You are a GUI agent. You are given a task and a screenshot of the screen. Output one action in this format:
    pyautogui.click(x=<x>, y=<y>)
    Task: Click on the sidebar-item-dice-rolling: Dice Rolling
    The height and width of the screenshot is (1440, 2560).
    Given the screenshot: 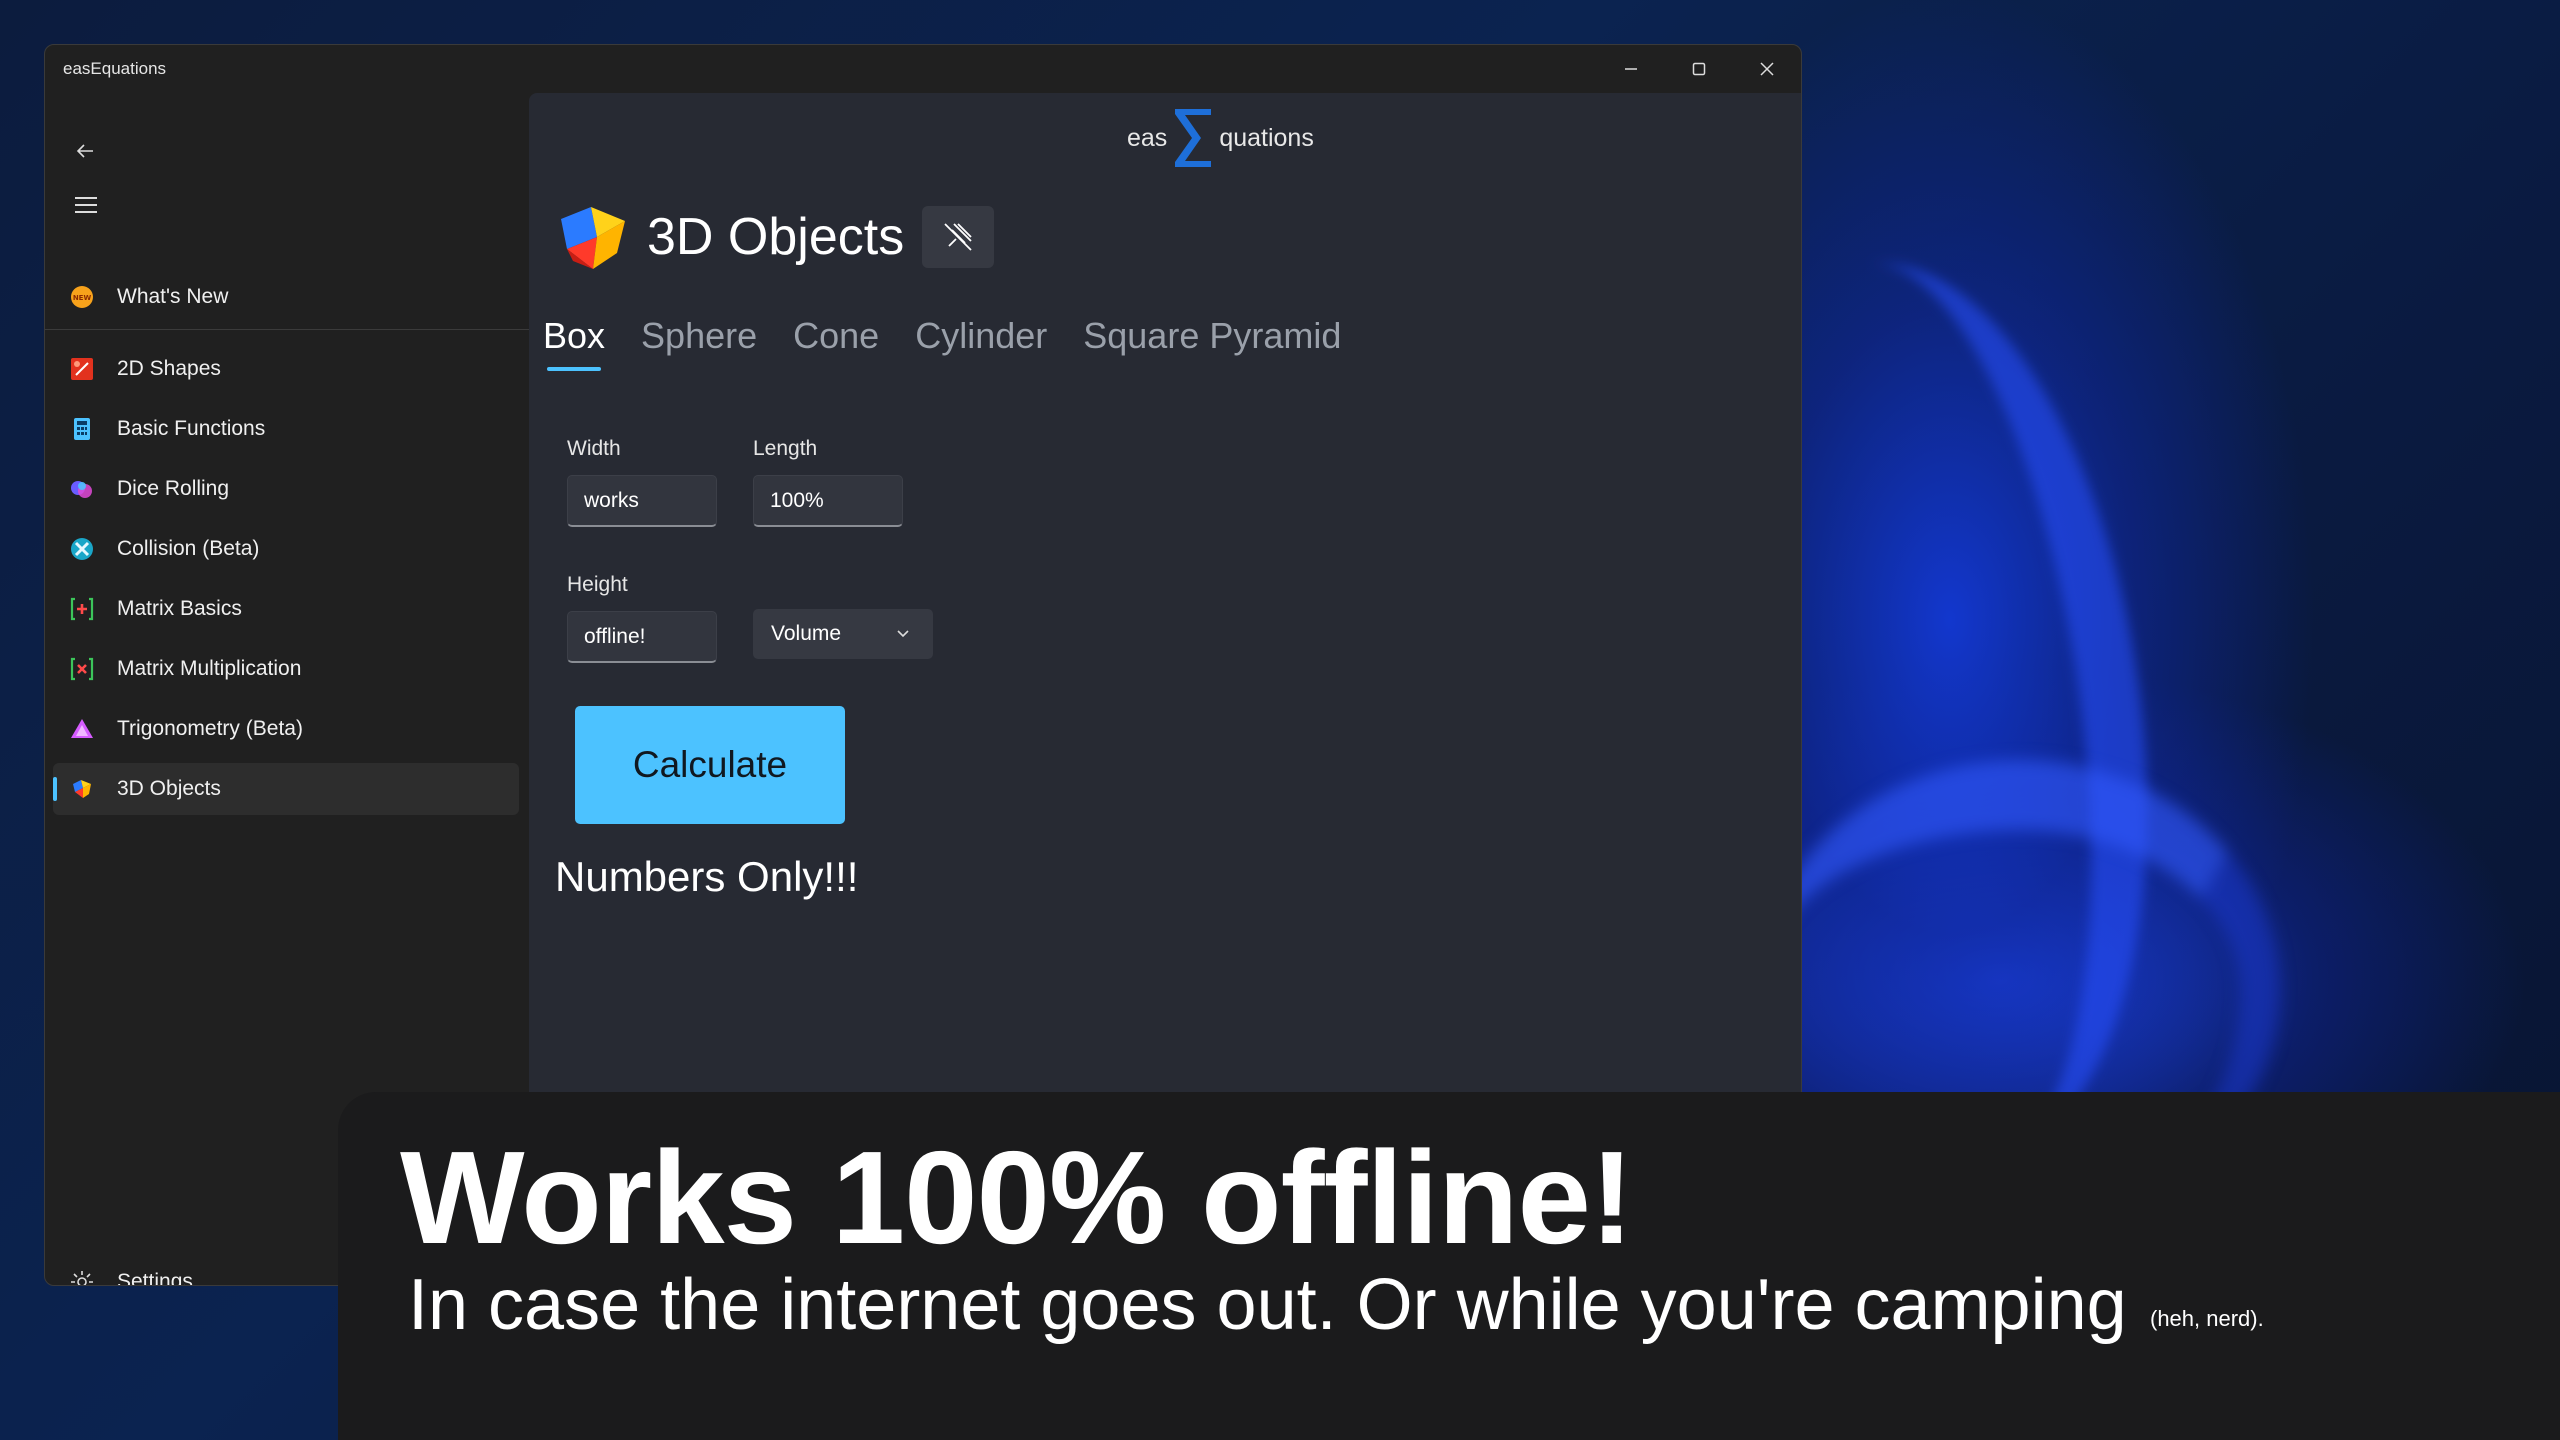 What is the action you would take?
    pyautogui.click(x=286, y=489)
    